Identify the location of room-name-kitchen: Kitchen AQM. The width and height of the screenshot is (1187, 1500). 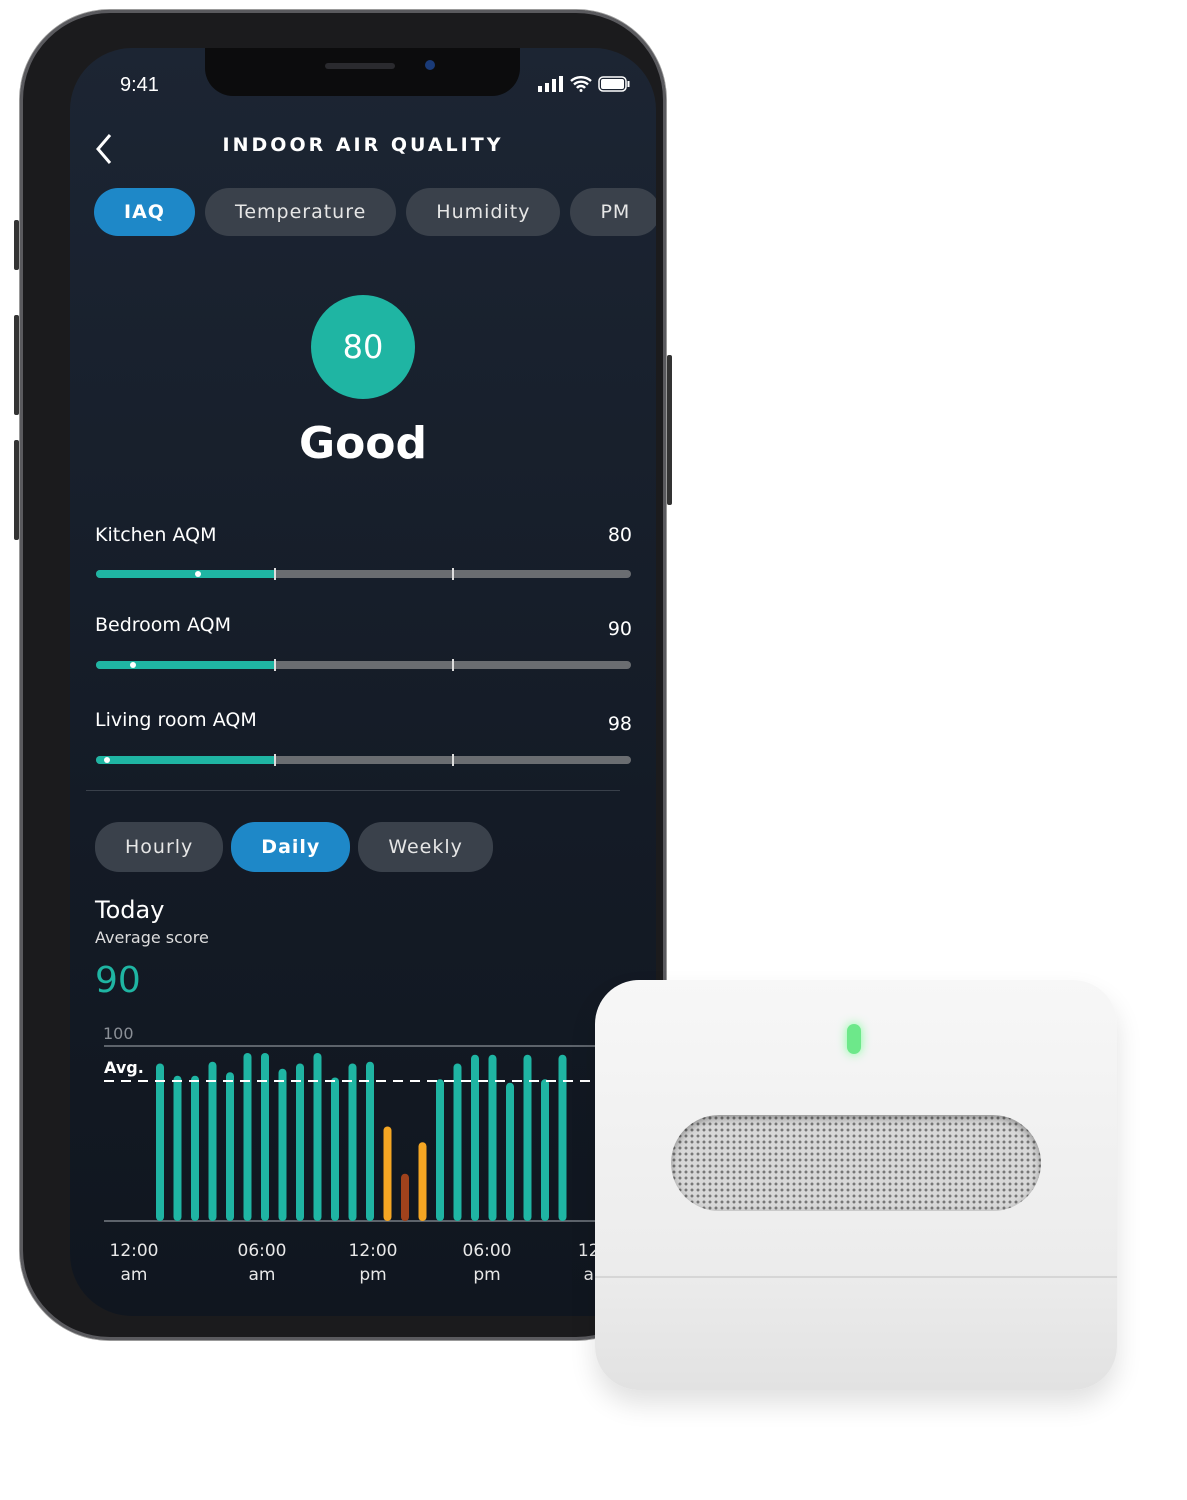
(156, 535).